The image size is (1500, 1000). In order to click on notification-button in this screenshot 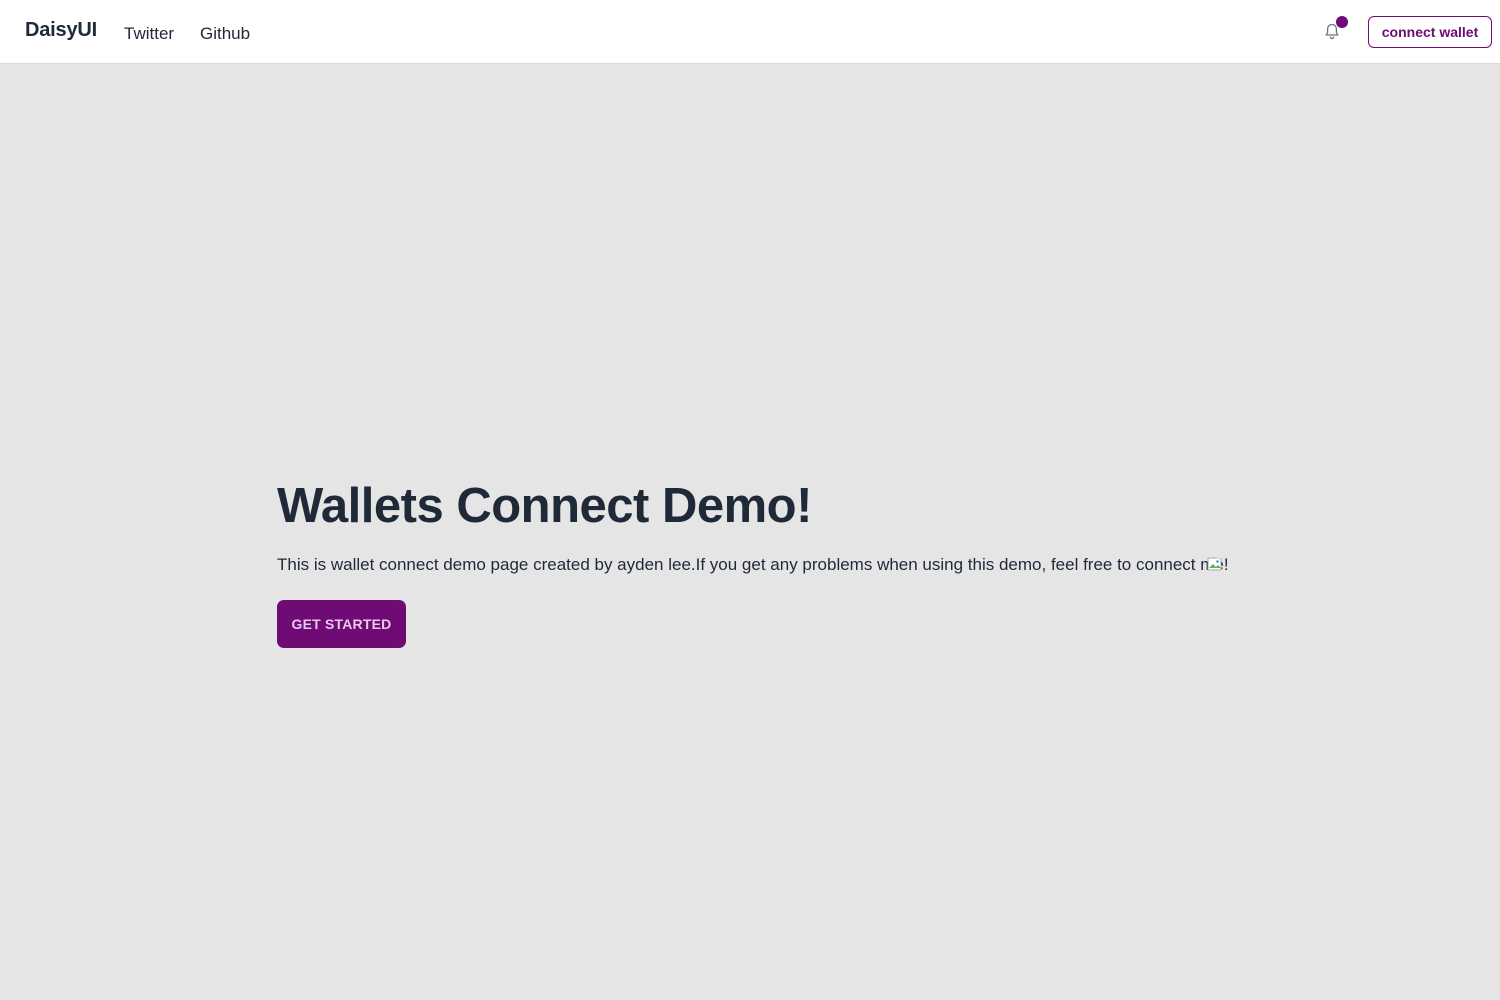, I will do `click(1333, 31)`.